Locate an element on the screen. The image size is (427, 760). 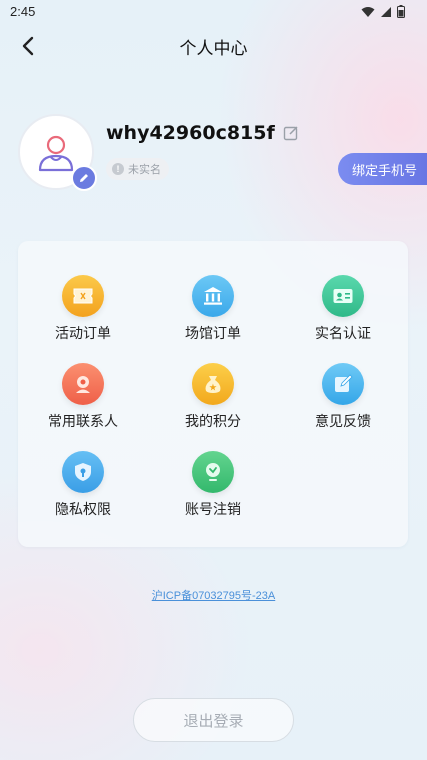
menu-item-contacts: 常用联系人 is located at coordinates (83, 403).